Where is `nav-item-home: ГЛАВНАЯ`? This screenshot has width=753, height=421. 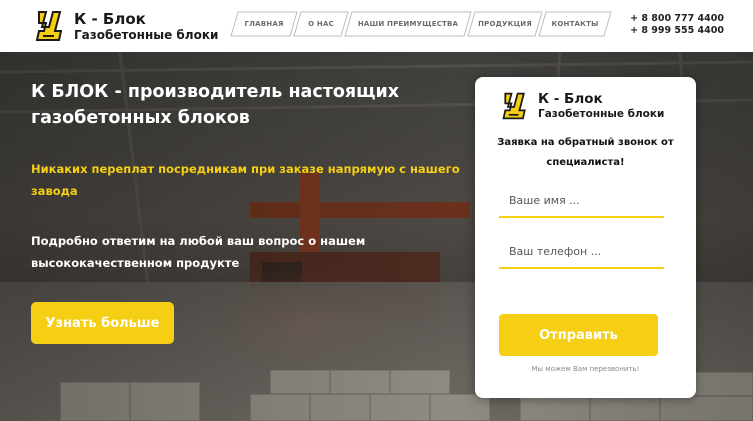 nav-item-home: ГЛАВНАЯ is located at coordinates (264, 24).